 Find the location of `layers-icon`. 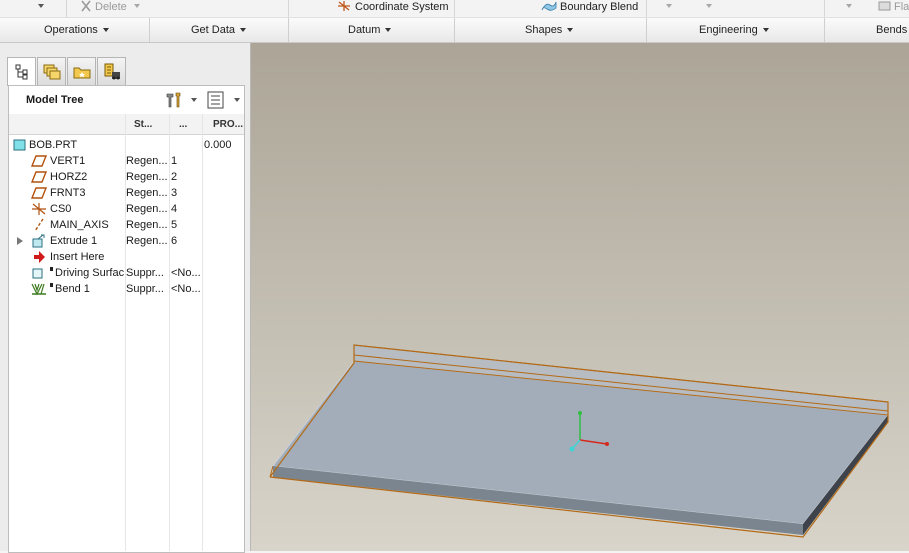

layers-icon is located at coordinates (51, 71).